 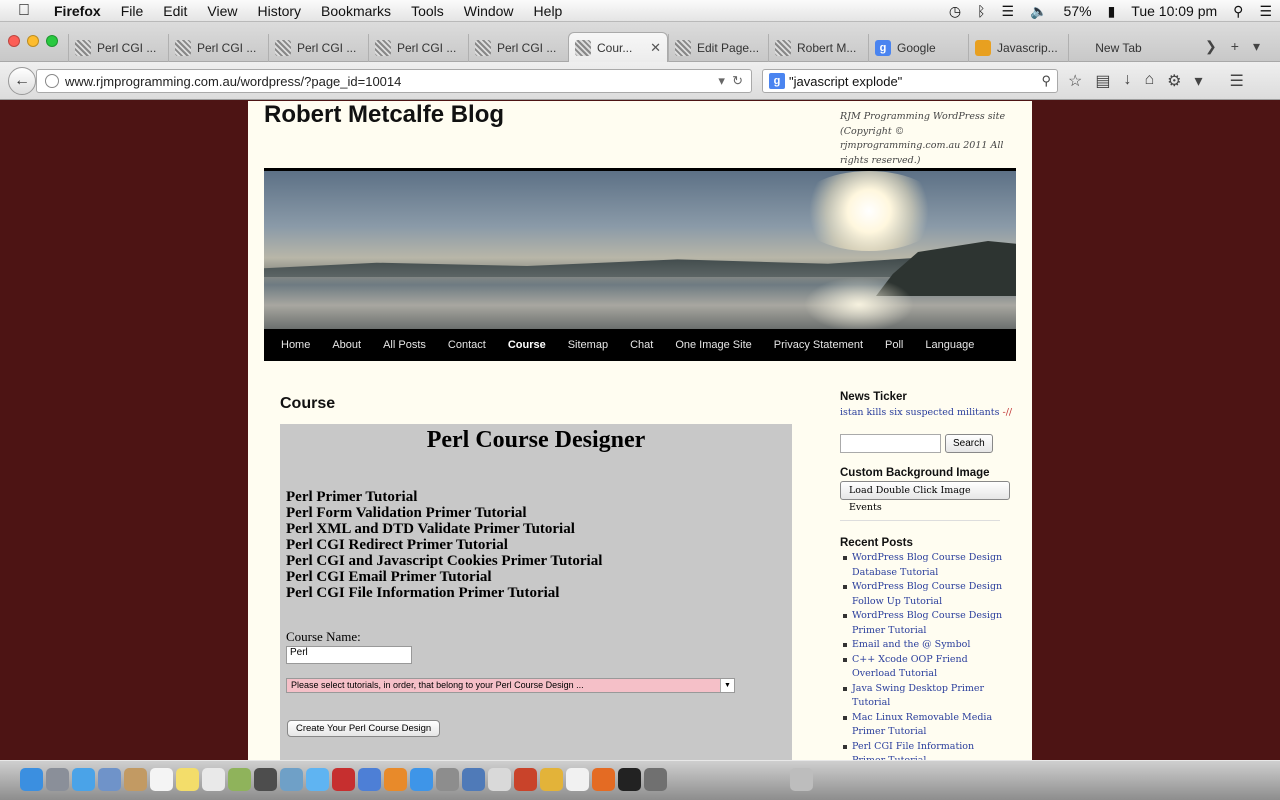 I want to click on dropdown-arrow-icon: ▼, so click(x=727, y=685).